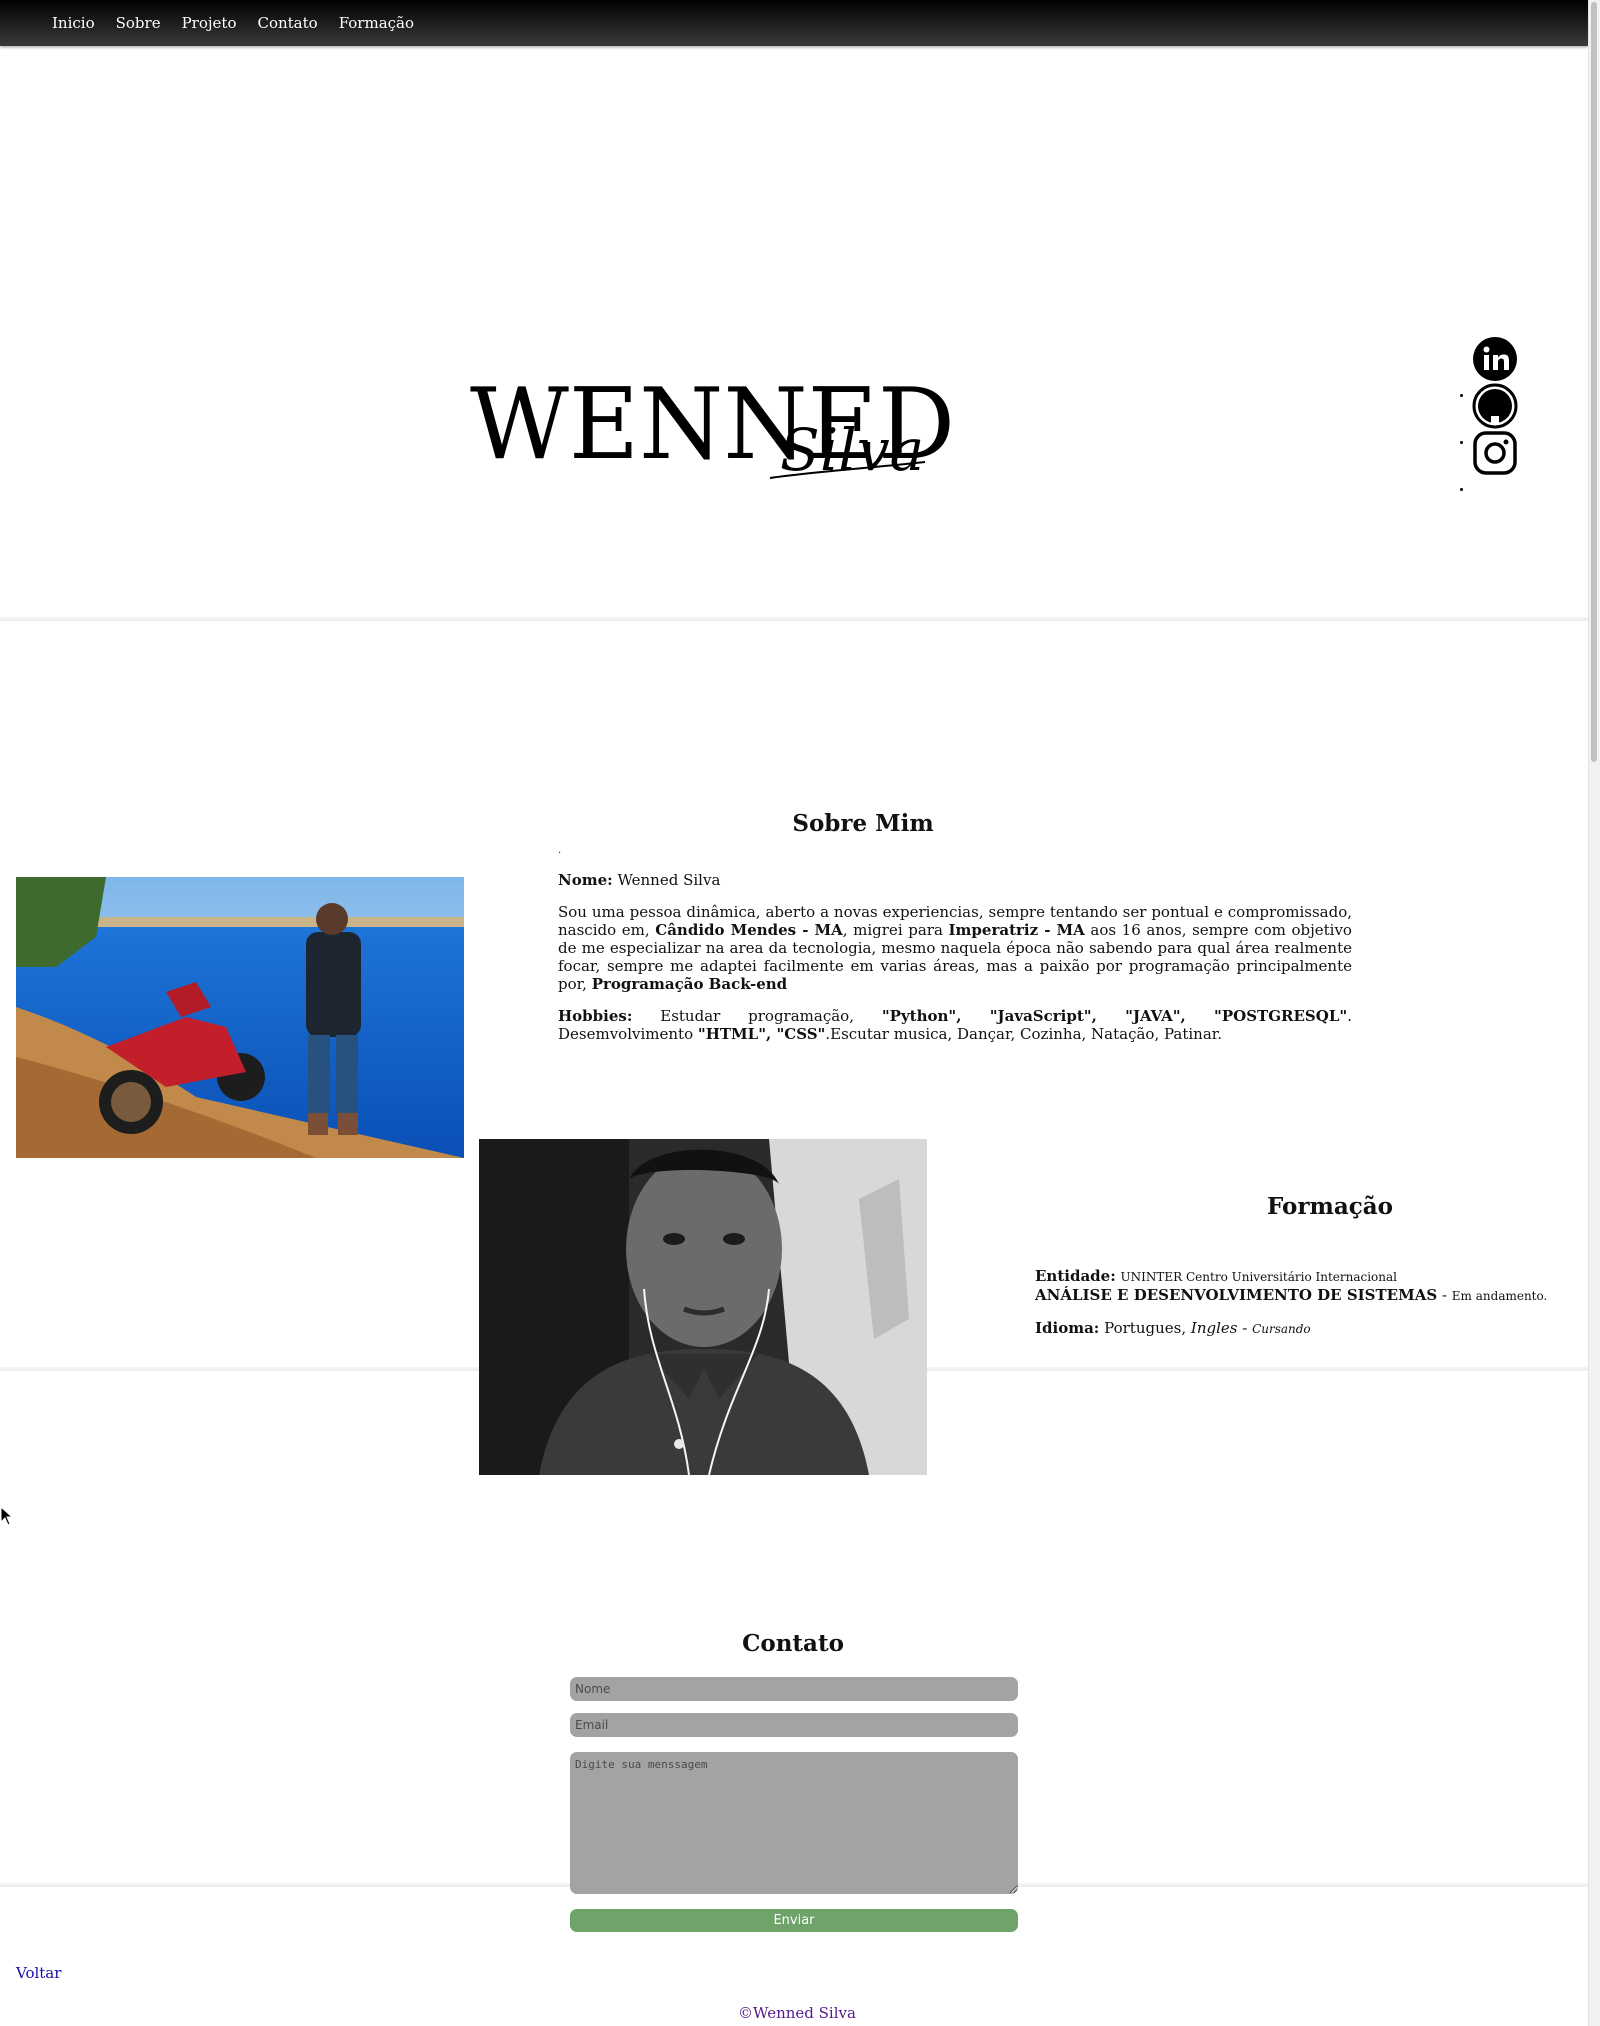 The height and width of the screenshot is (2026, 1600). I want to click on nav-link-inicio: Inicio, so click(73, 23).